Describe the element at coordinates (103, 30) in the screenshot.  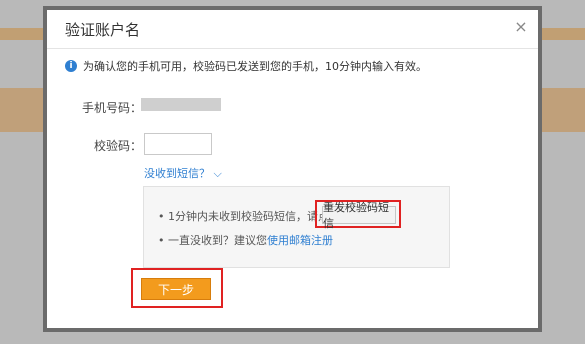
I see `dialog-title: 验证账户名` at that location.